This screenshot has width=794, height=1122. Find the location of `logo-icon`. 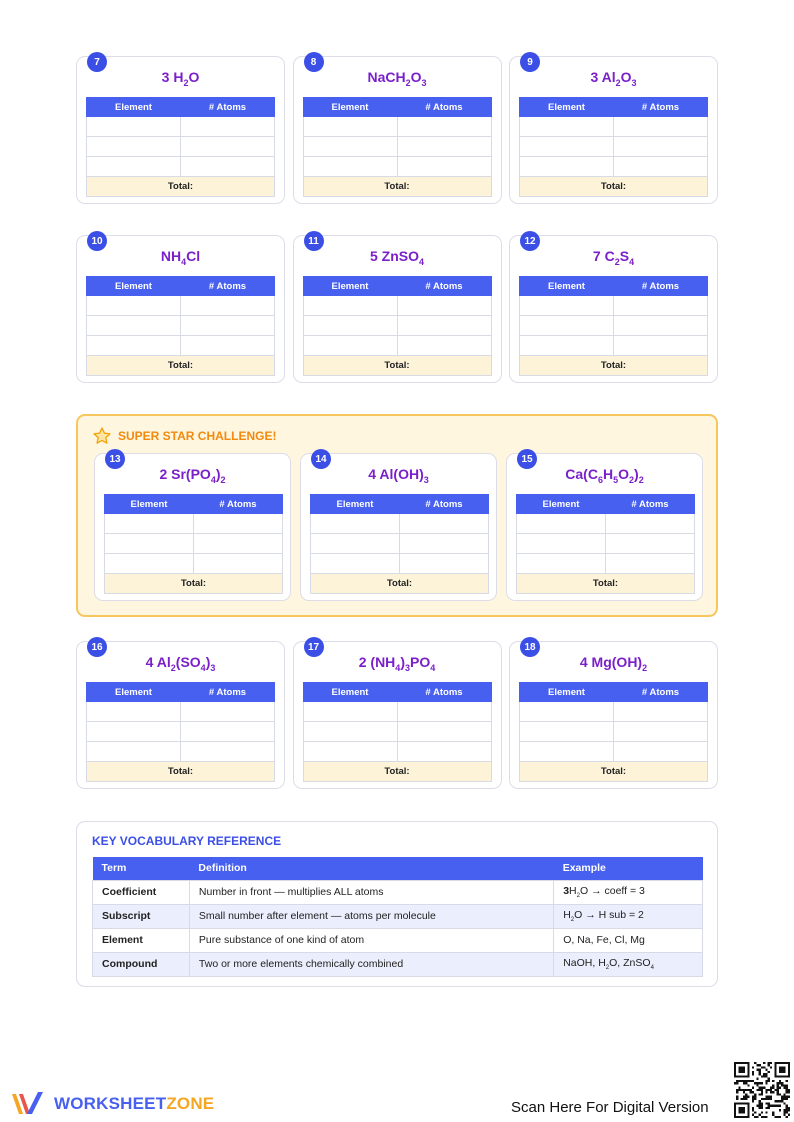

logo-icon is located at coordinates (27, 1103).